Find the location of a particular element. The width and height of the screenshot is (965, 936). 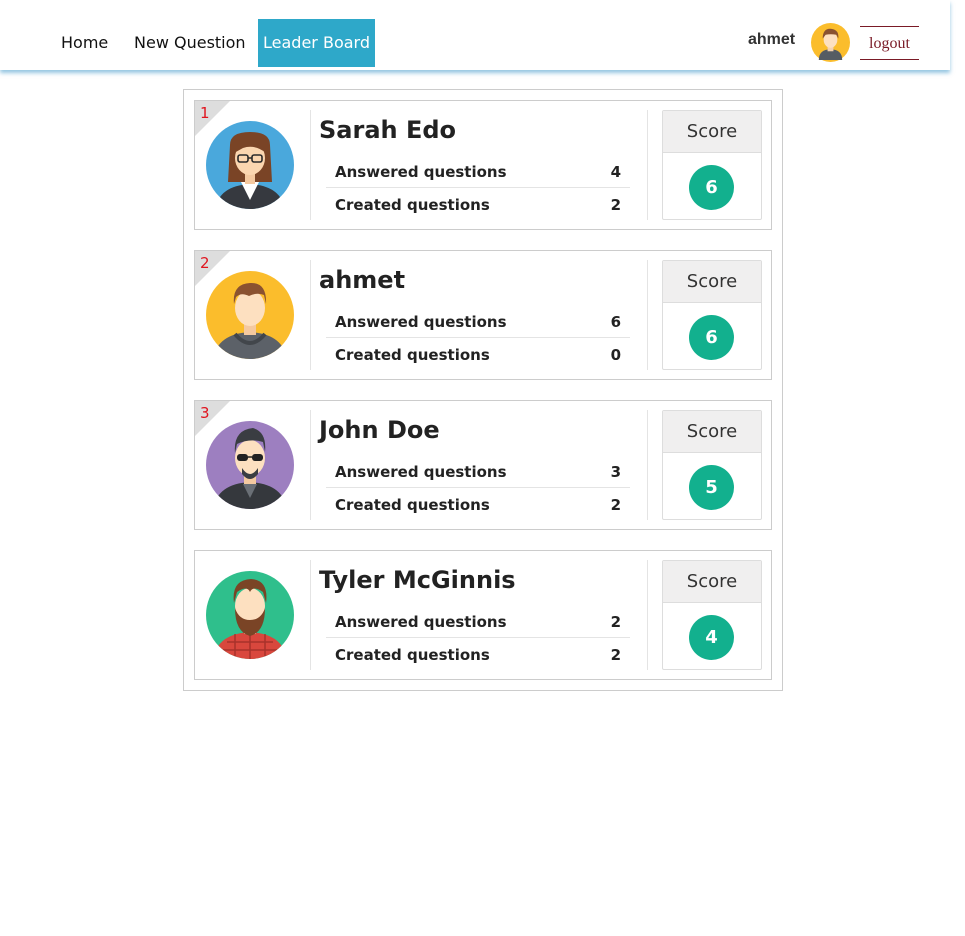

man-beard-avatar-icon is located at coordinates (250, 615).